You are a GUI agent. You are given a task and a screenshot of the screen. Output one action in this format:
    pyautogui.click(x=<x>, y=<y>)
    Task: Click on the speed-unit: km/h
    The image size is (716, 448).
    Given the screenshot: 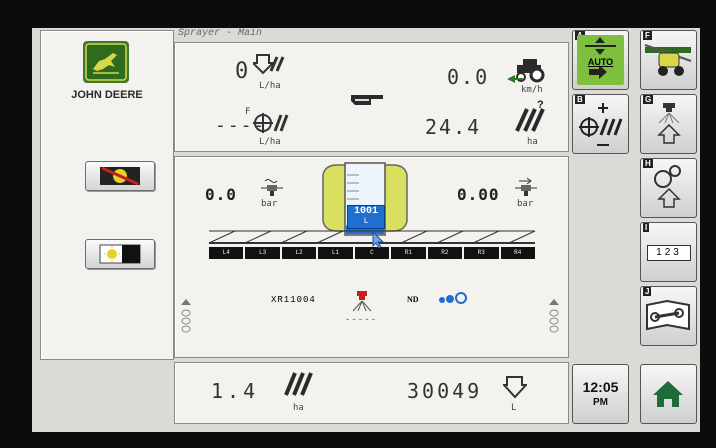 What is the action you would take?
    pyautogui.click(x=532, y=90)
    